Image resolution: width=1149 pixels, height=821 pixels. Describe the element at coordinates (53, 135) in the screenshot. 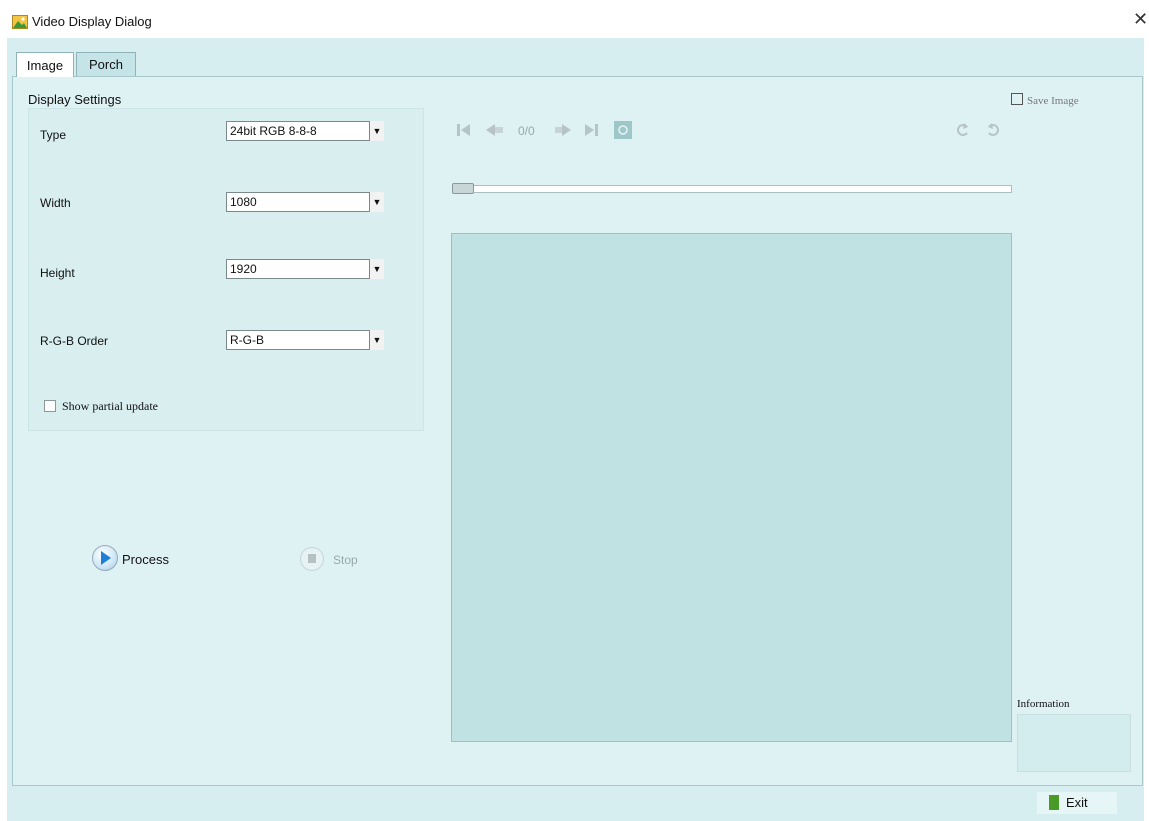

I see `type-label: Type` at that location.